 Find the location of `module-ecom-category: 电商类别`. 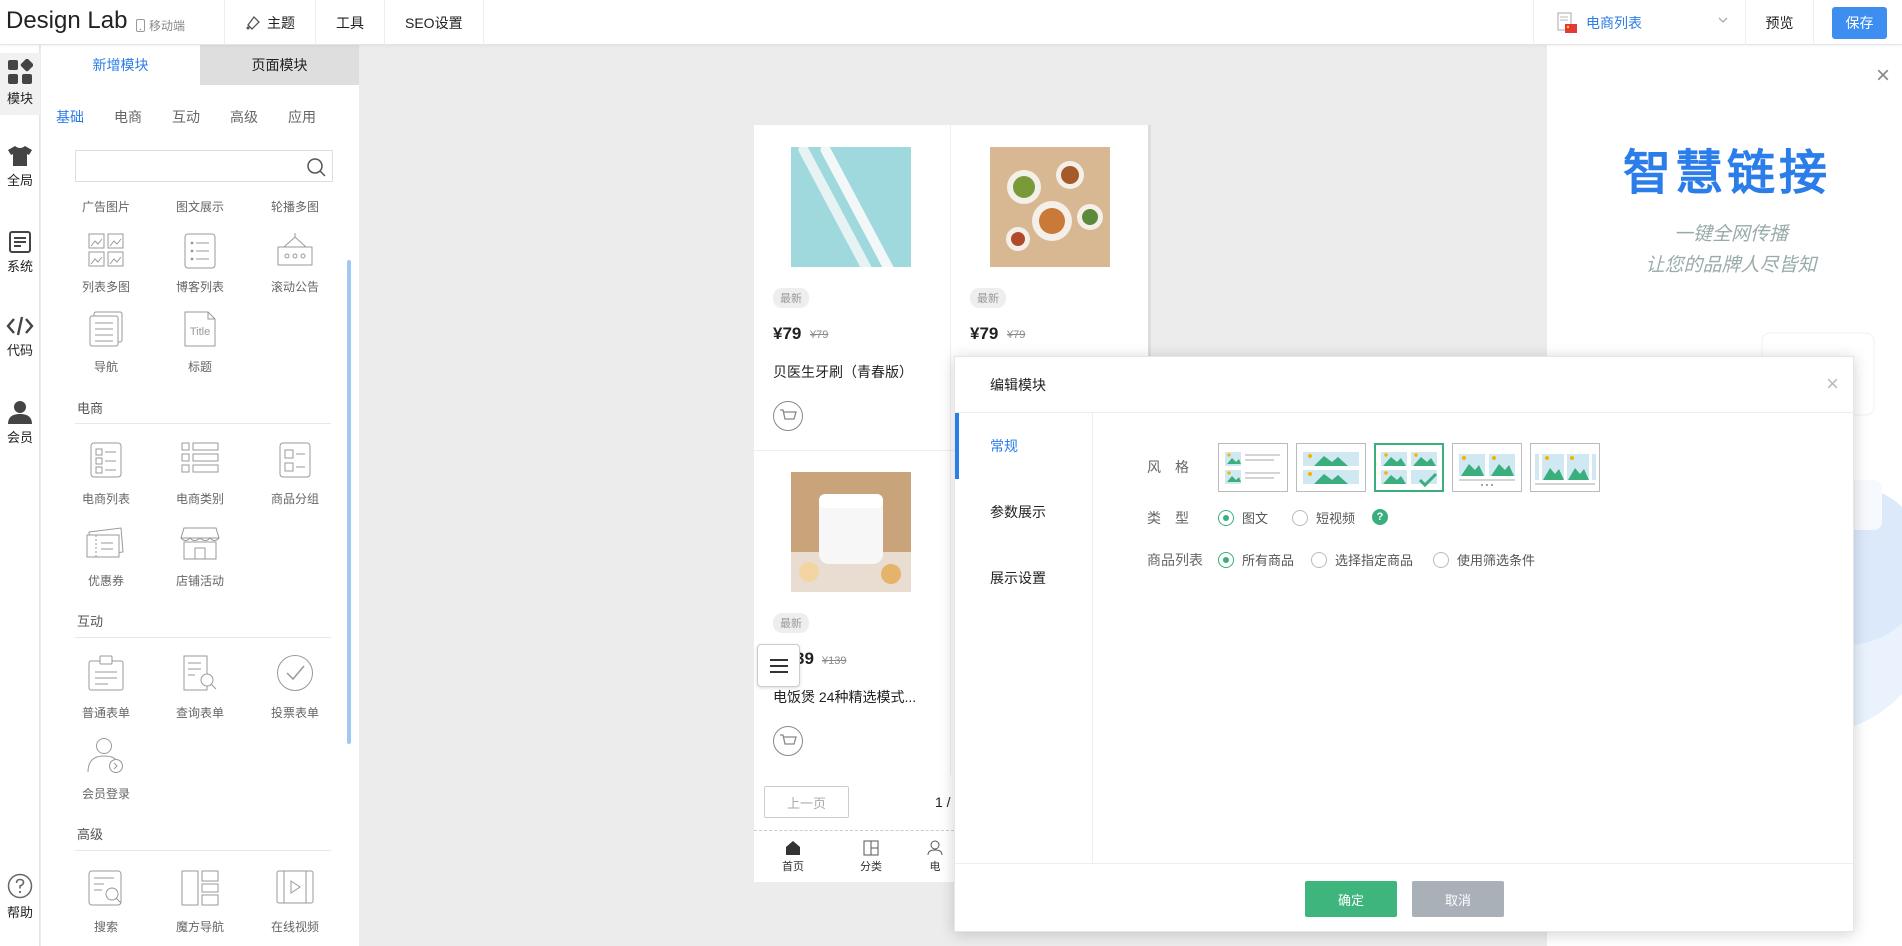

module-ecom-category: 电商类别 is located at coordinates (200, 498).